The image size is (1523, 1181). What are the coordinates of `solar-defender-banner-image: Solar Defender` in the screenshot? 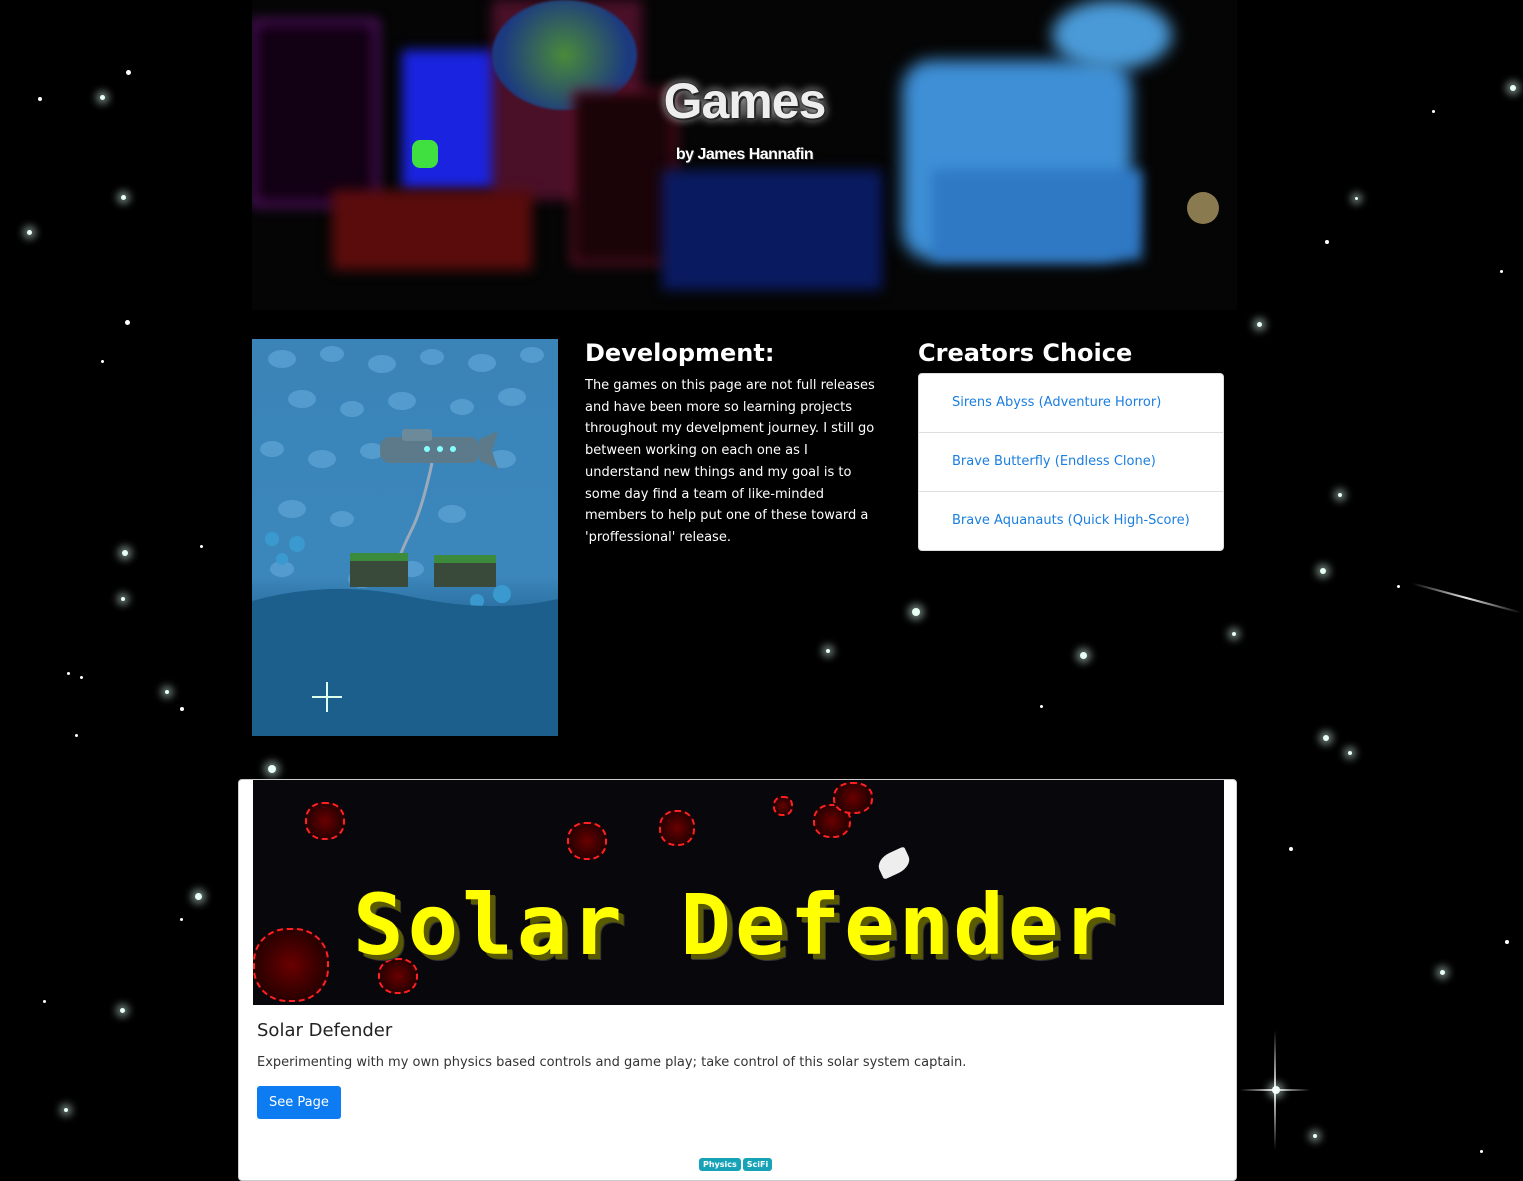 It's located at (738, 892).